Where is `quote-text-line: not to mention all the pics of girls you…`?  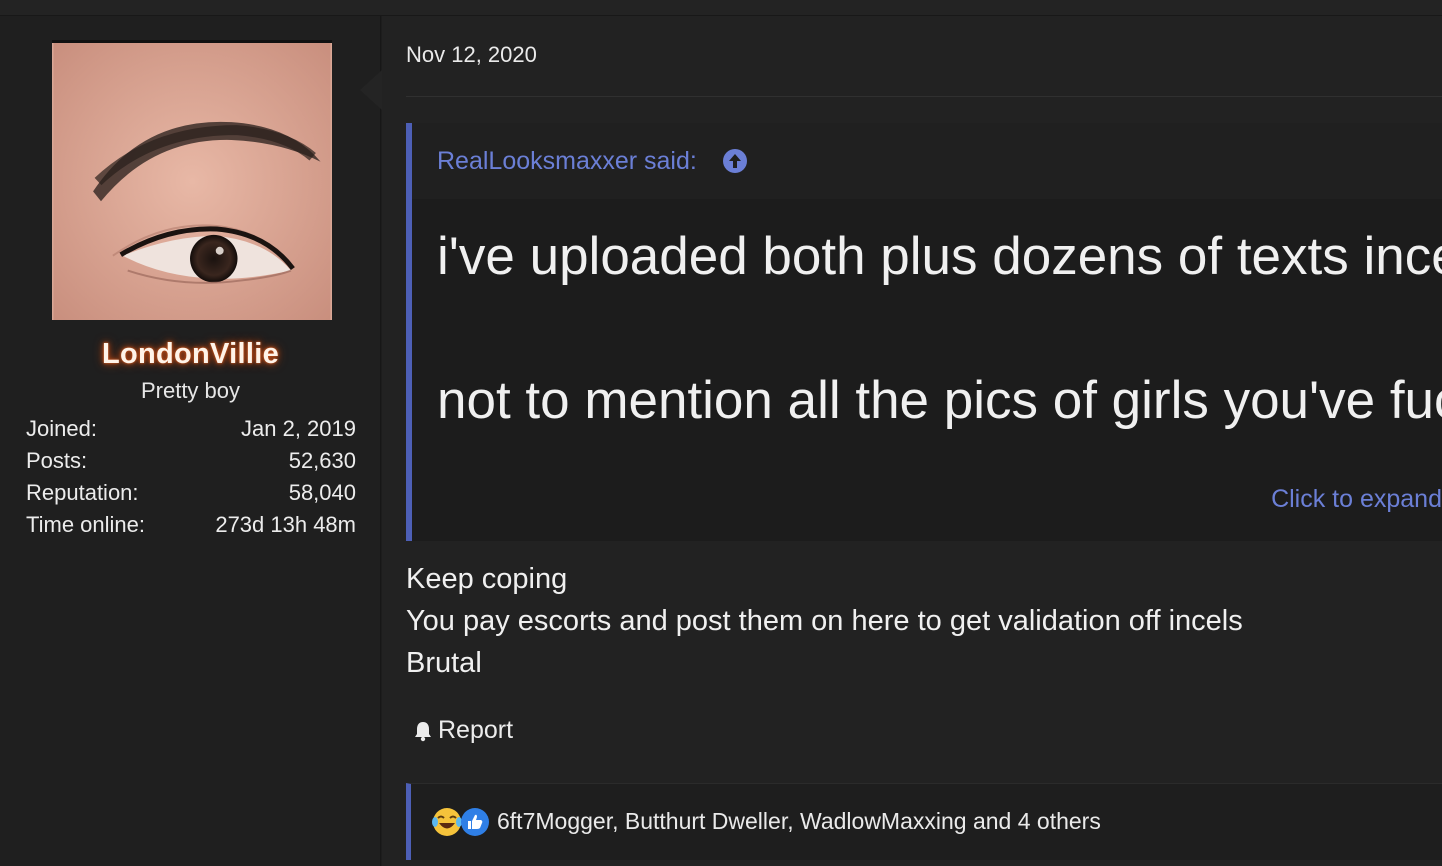 quote-text-line: not to mention all the pics of girls you… is located at coordinates (939, 400).